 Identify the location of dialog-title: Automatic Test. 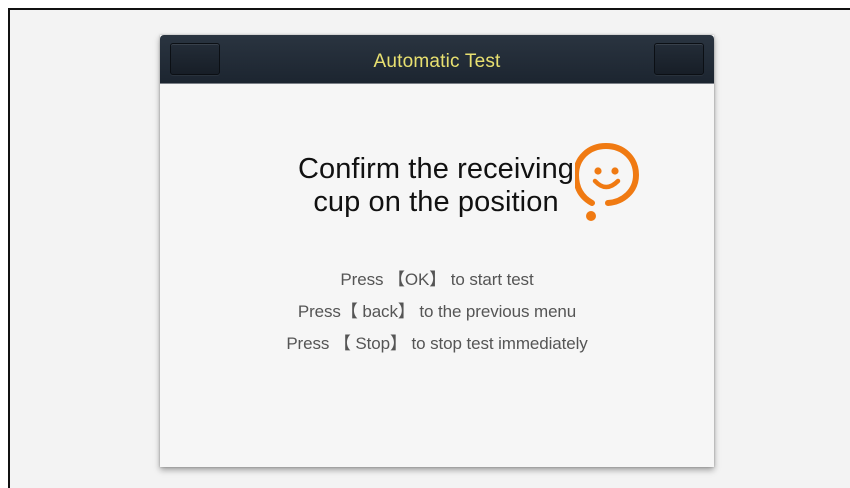
(437, 61).